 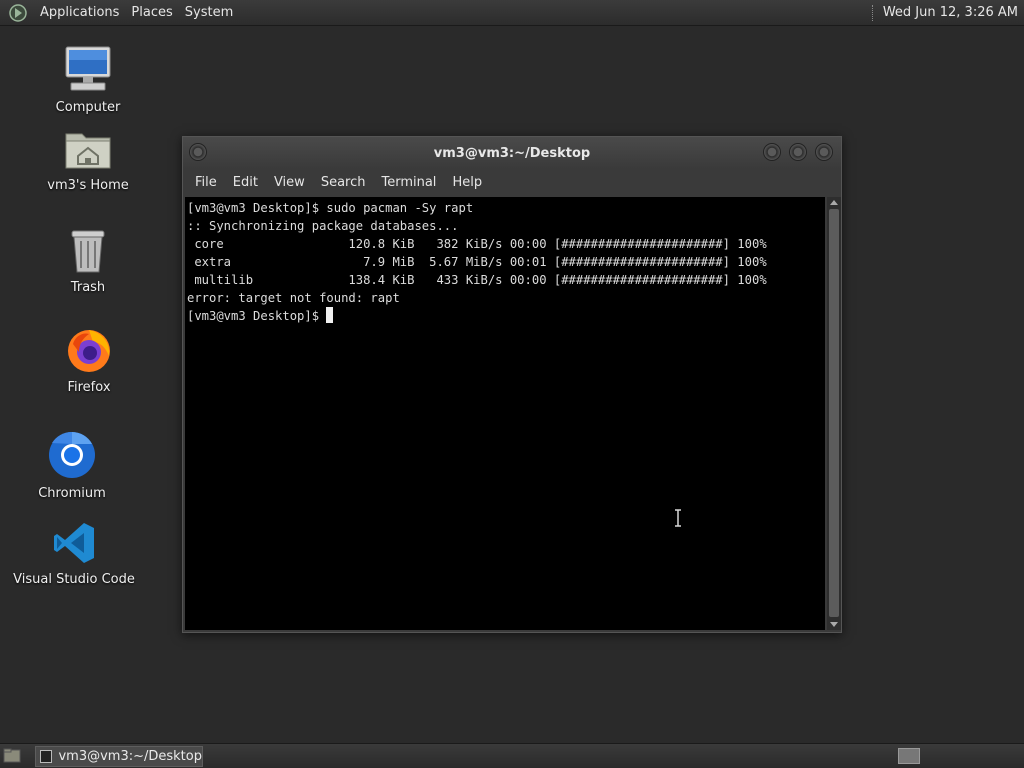 What do you see at coordinates (798, 152) in the screenshot?
I see `maximize-button` at bounding box center [798, 152].